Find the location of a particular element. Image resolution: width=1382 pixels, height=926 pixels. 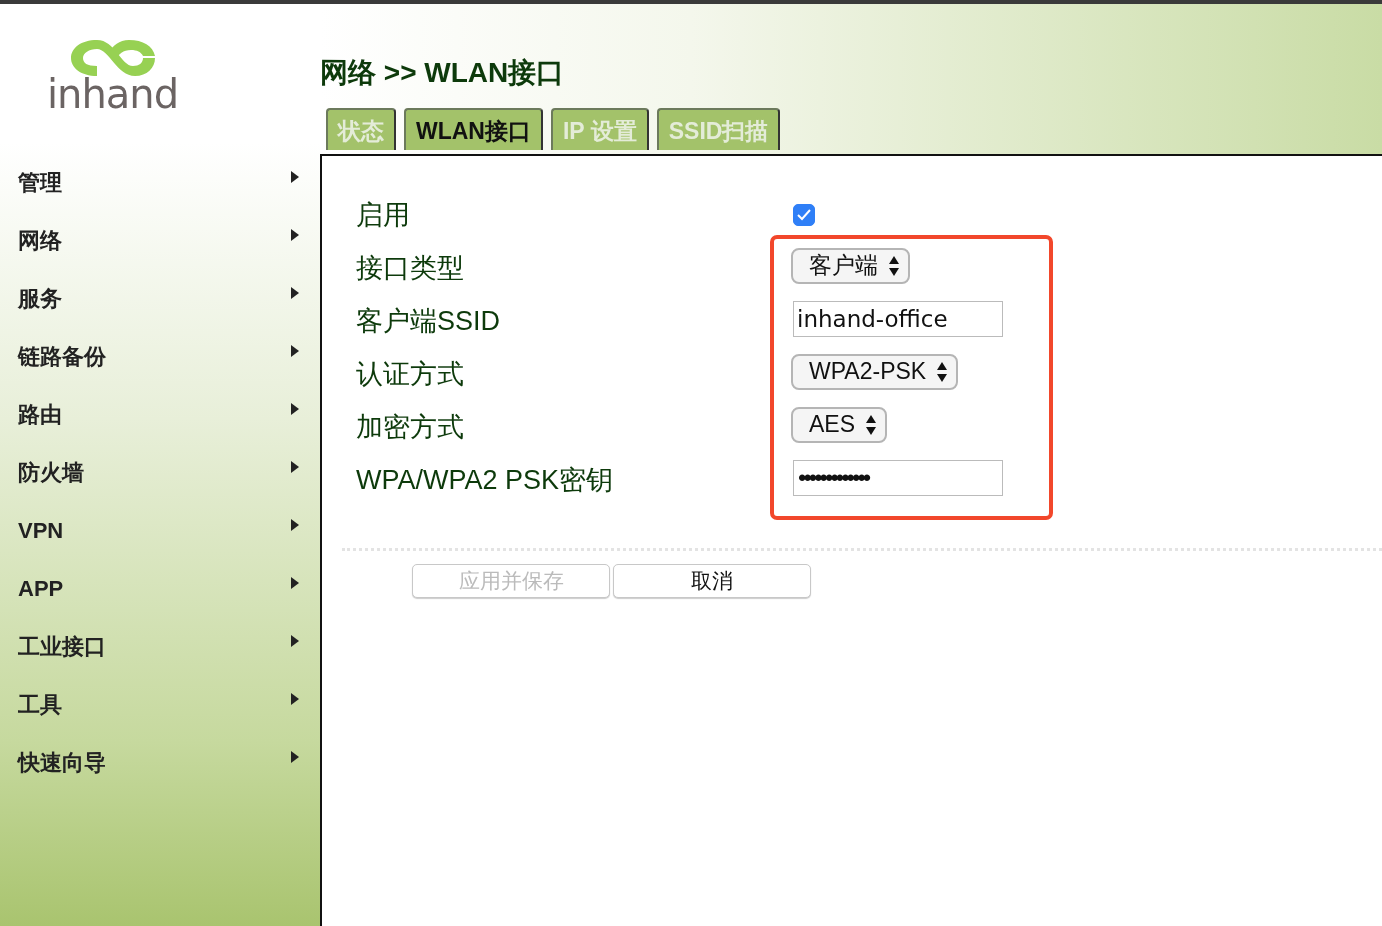

field-label: 认证方式 is located at coordinates (410, 374).